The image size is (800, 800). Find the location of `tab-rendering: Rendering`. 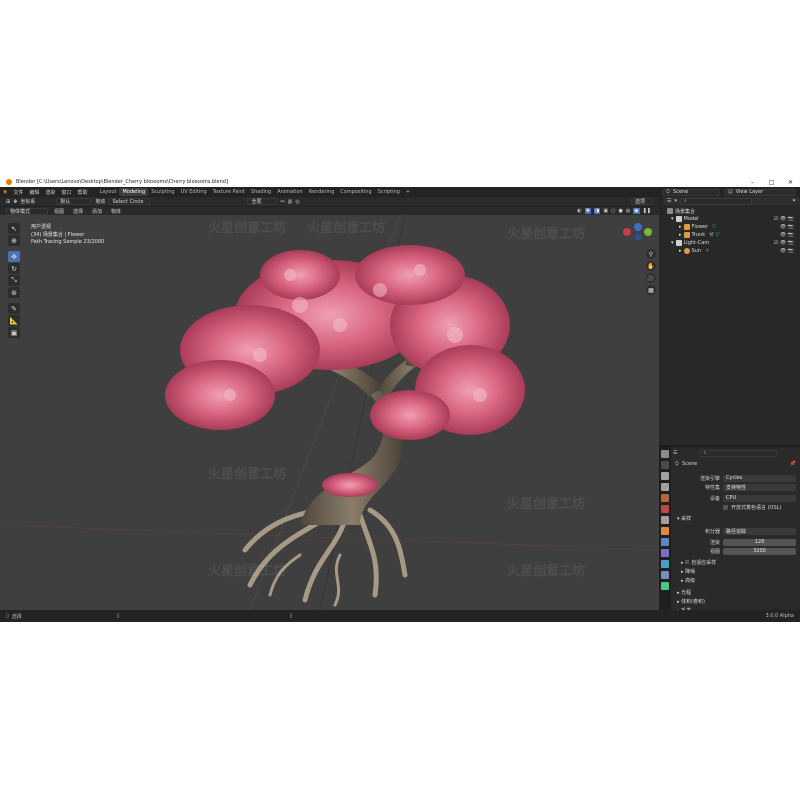

tab-rendering: Rendering is located at coordinates (322, 192).